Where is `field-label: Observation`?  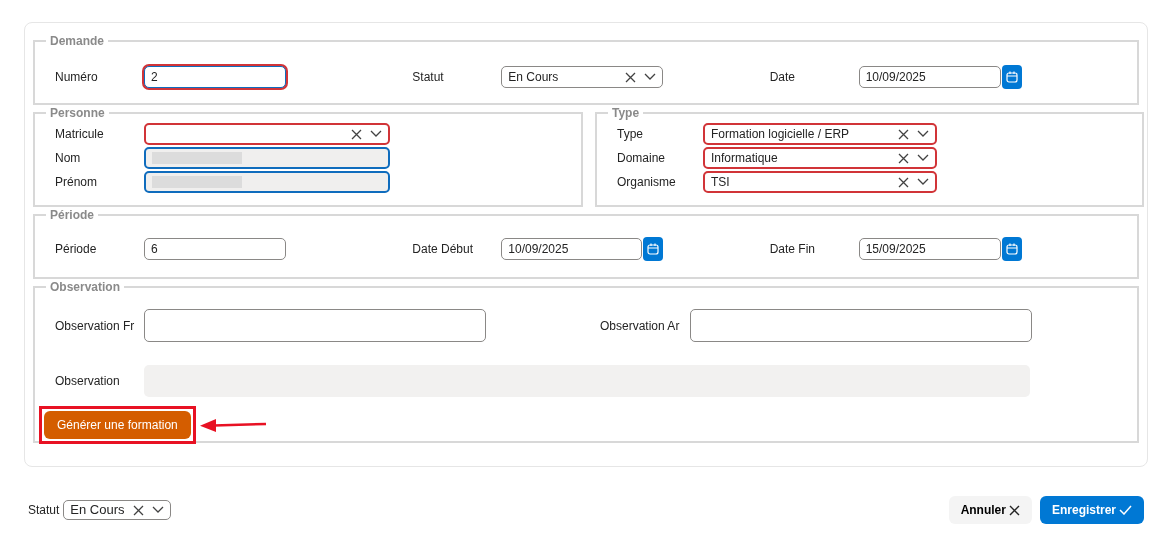 field-label: Observation is located at coordinates (88, 381).